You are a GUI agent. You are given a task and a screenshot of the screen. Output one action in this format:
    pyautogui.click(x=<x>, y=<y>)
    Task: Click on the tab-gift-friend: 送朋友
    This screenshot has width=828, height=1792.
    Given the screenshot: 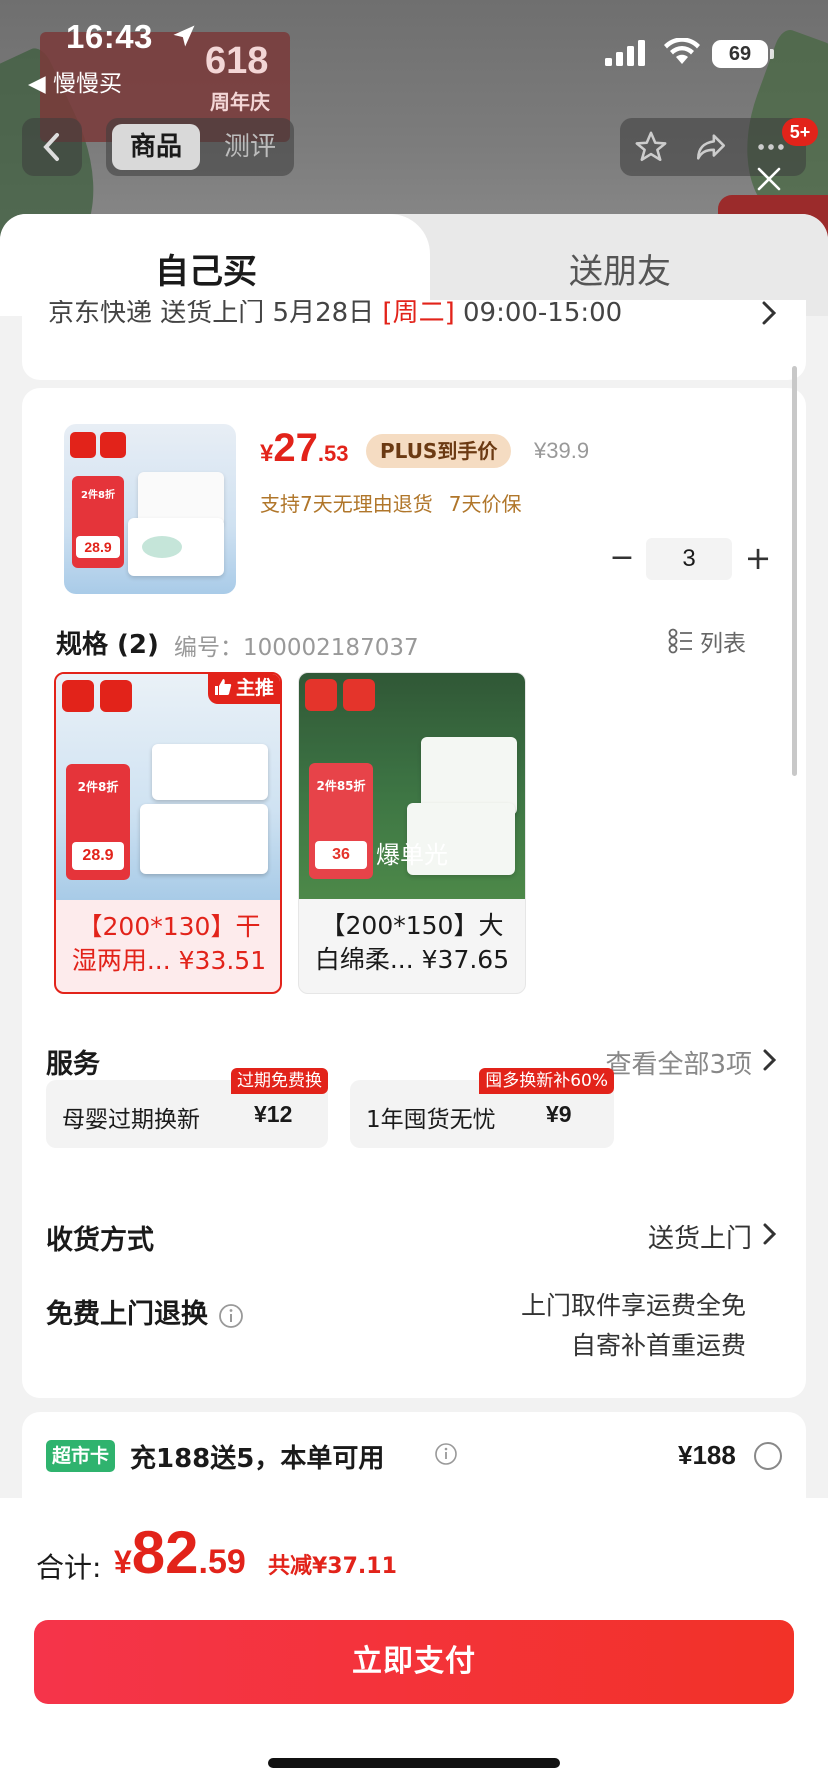 What is the action you would take?
    pyautogui.click(x=620, y=268)
    